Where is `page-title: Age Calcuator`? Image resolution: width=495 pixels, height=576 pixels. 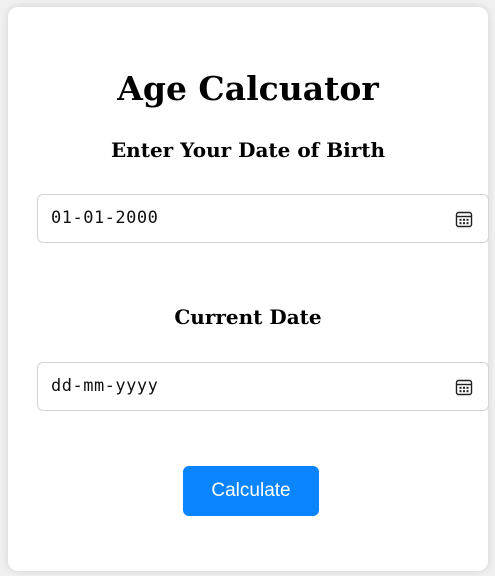
page-title: Age Calcuator is located at coordinates (248, 88).